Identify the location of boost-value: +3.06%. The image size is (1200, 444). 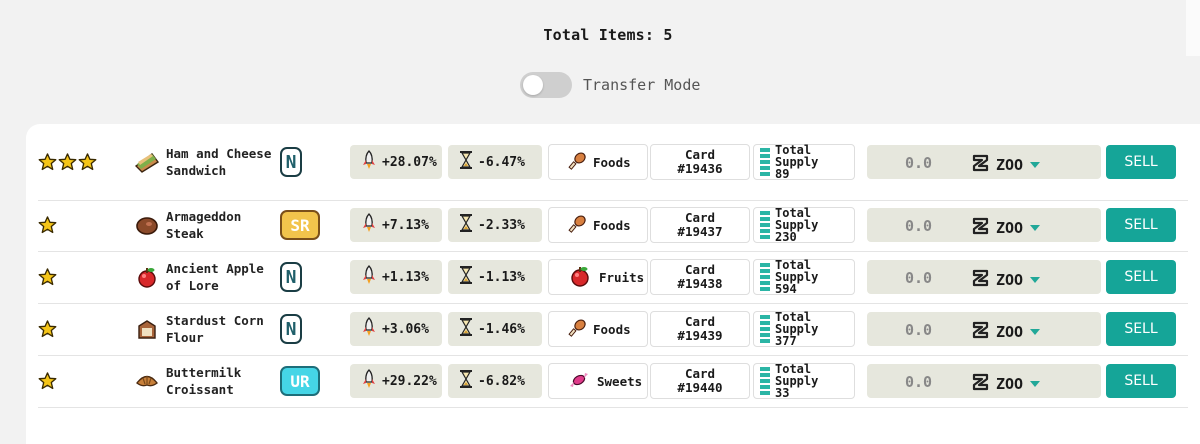
(405, 329).